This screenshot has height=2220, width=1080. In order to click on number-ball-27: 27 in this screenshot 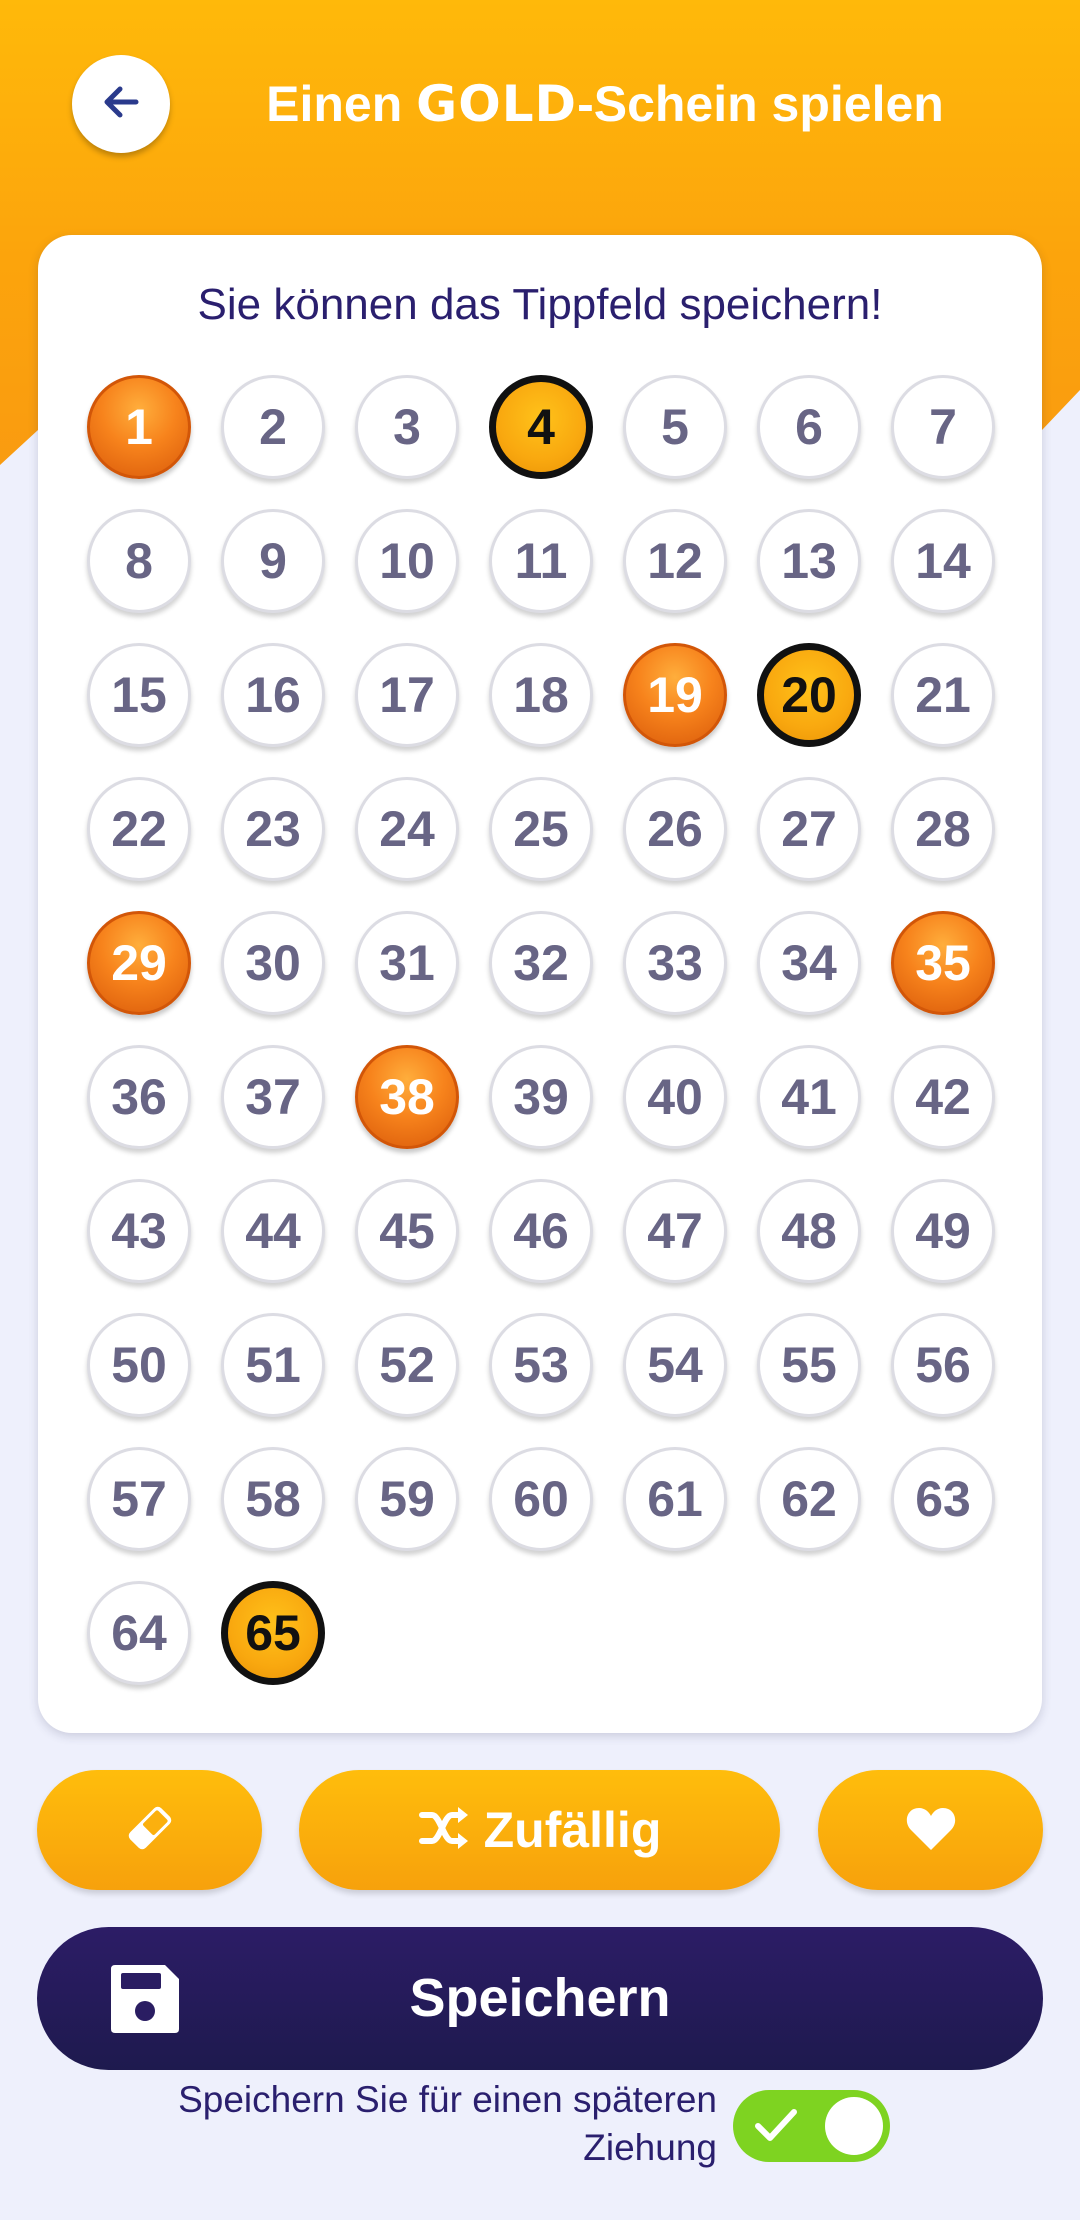, I will do `click(809, 829)`.